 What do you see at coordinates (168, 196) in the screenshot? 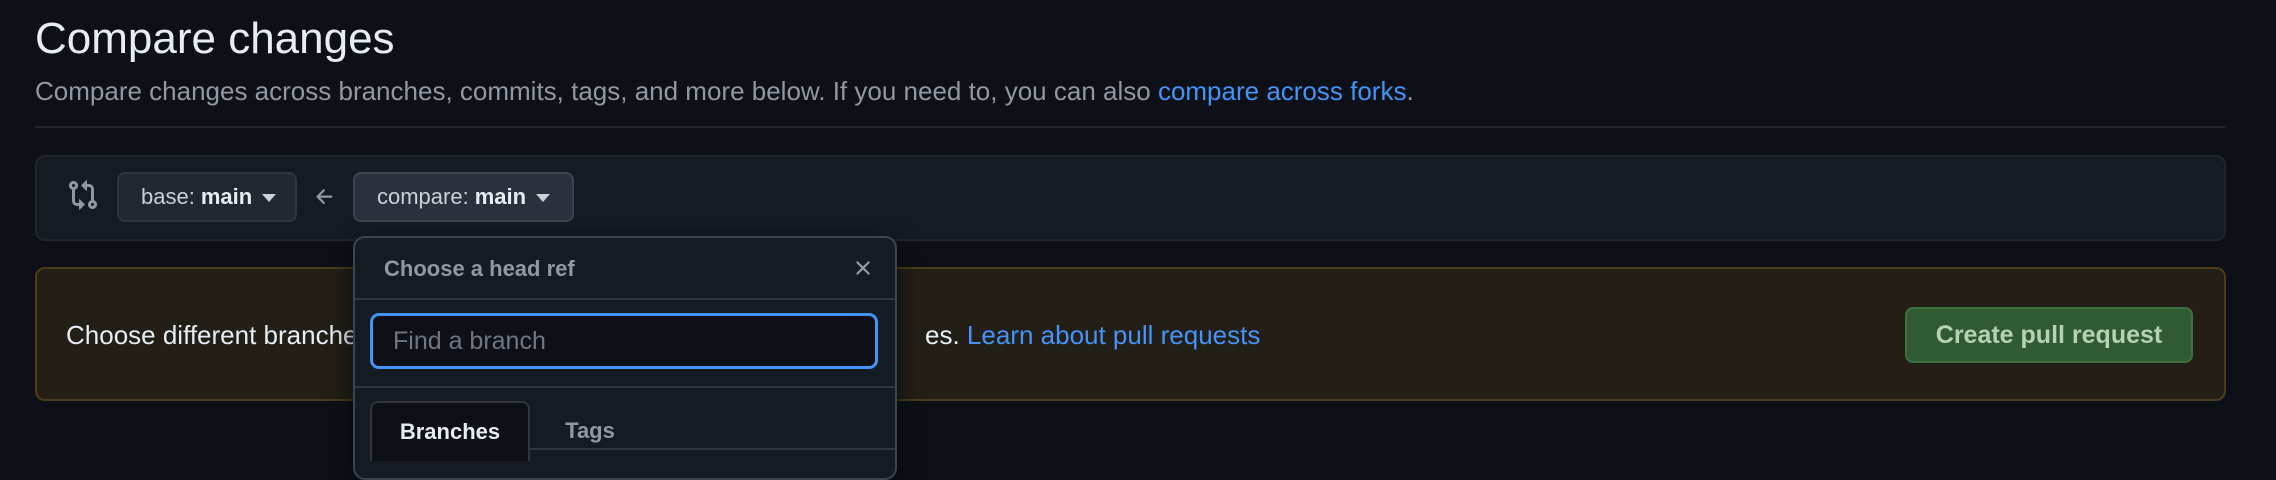
I see `base-label: base:` at bounding box center [168, 196].